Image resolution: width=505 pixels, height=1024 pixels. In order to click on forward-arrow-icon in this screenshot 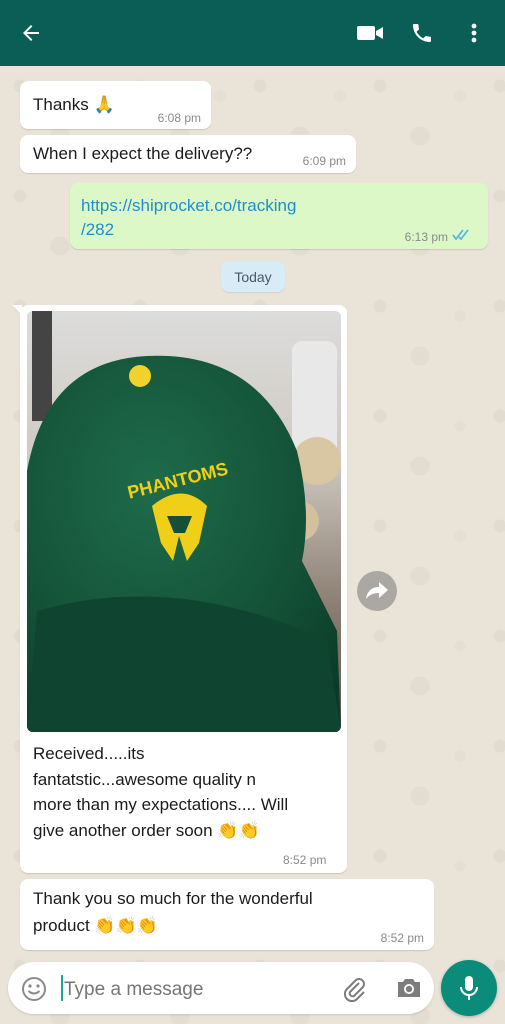, I will do `click(377, 590)`.